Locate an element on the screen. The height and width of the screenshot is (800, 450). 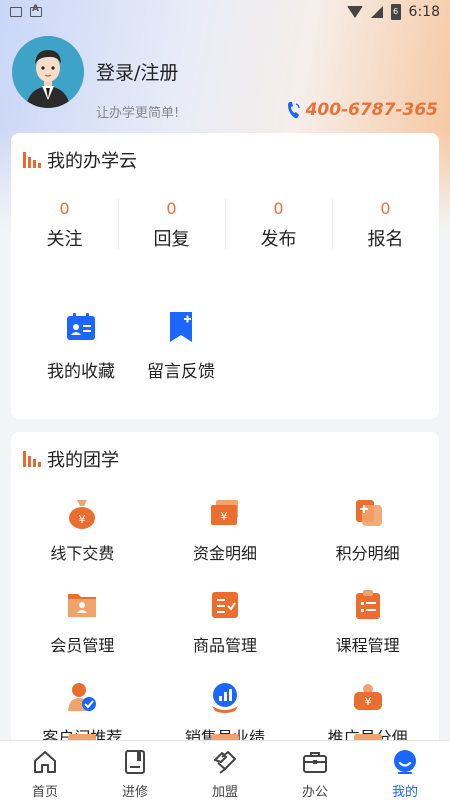
tab-study: 进修 is located at coordinates (135, 770).